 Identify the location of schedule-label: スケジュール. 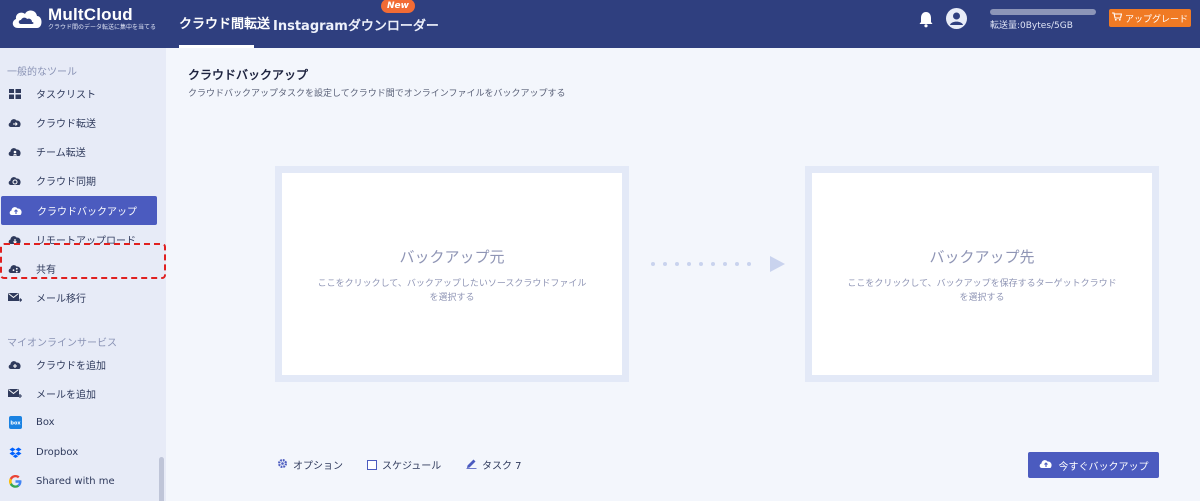
(412, 466).